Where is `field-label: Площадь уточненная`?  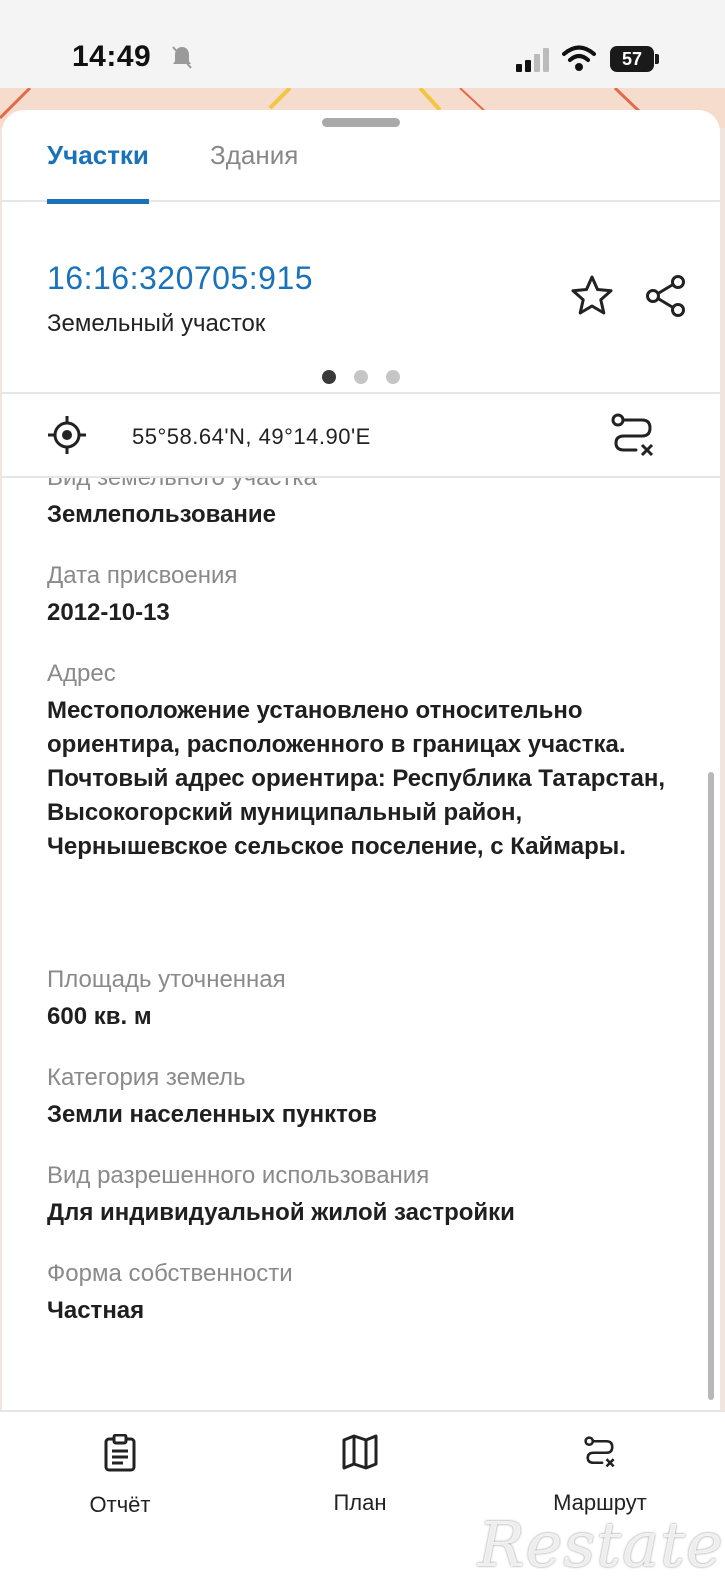
field-label: Площадь уточненная is located at coordinates (166, 979).